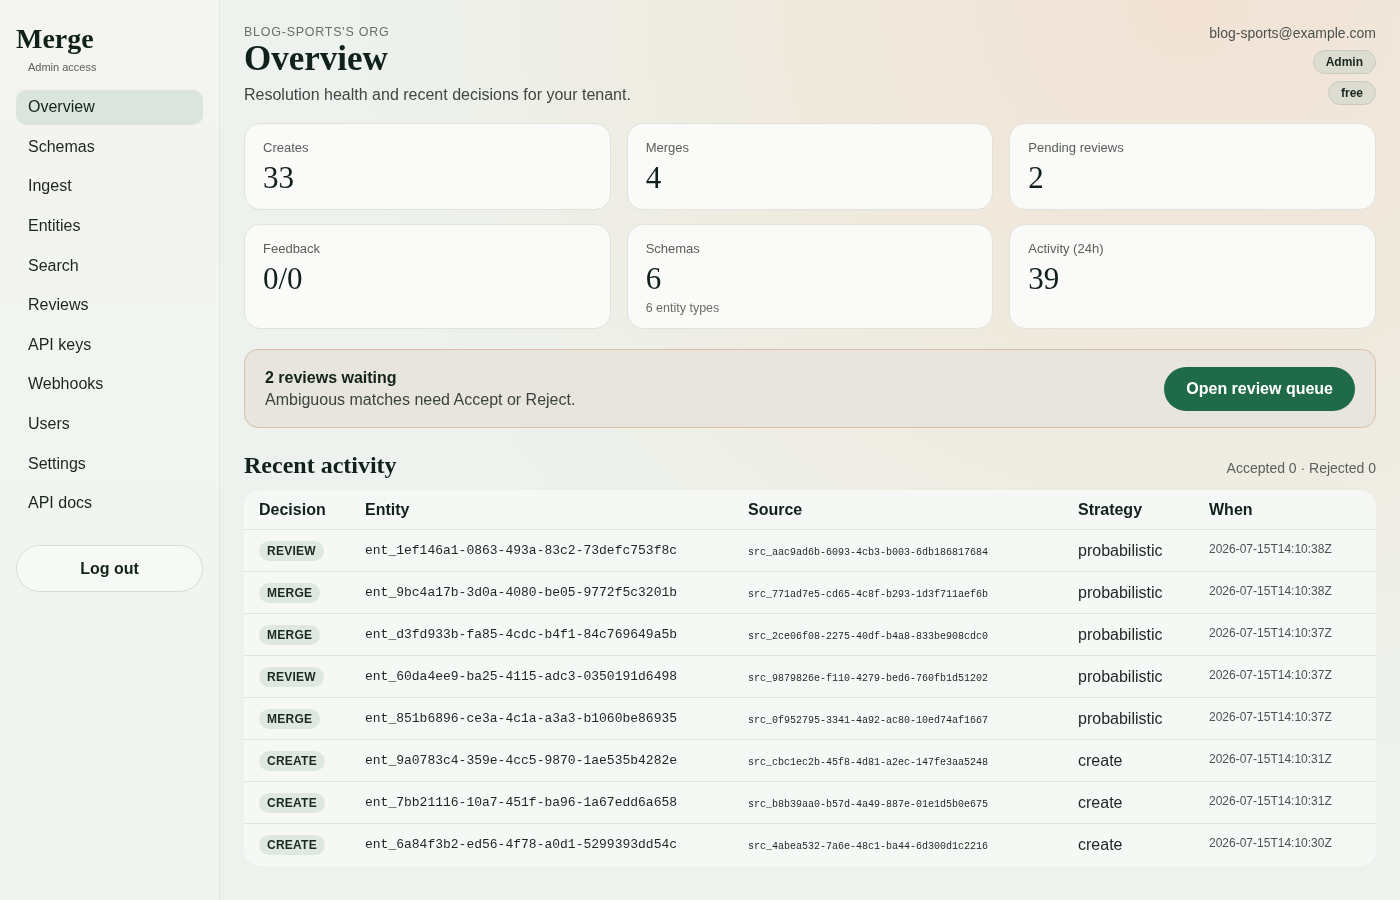 The width and height of the screenshot is (1400, 900). I want to click on table-cell-text: ent_9a0783c4-359e-4cc5-9870-1ae535b4282e, so click(521, 760).